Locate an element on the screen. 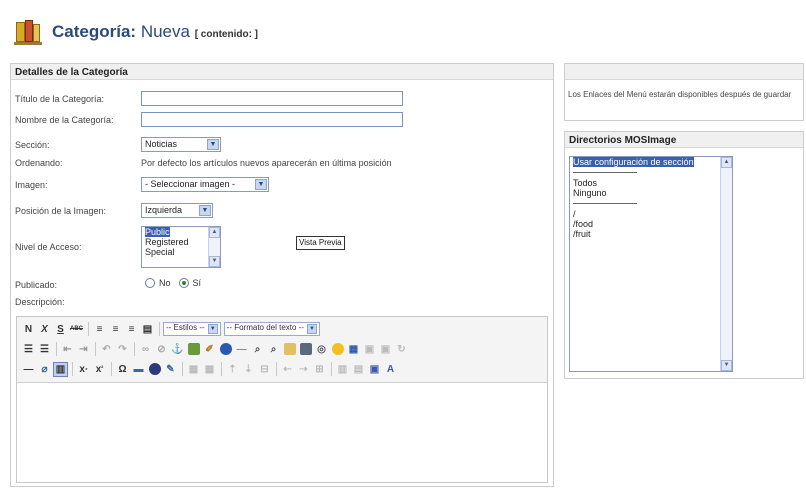  bold-button: N is located at coordinates (28, 329).